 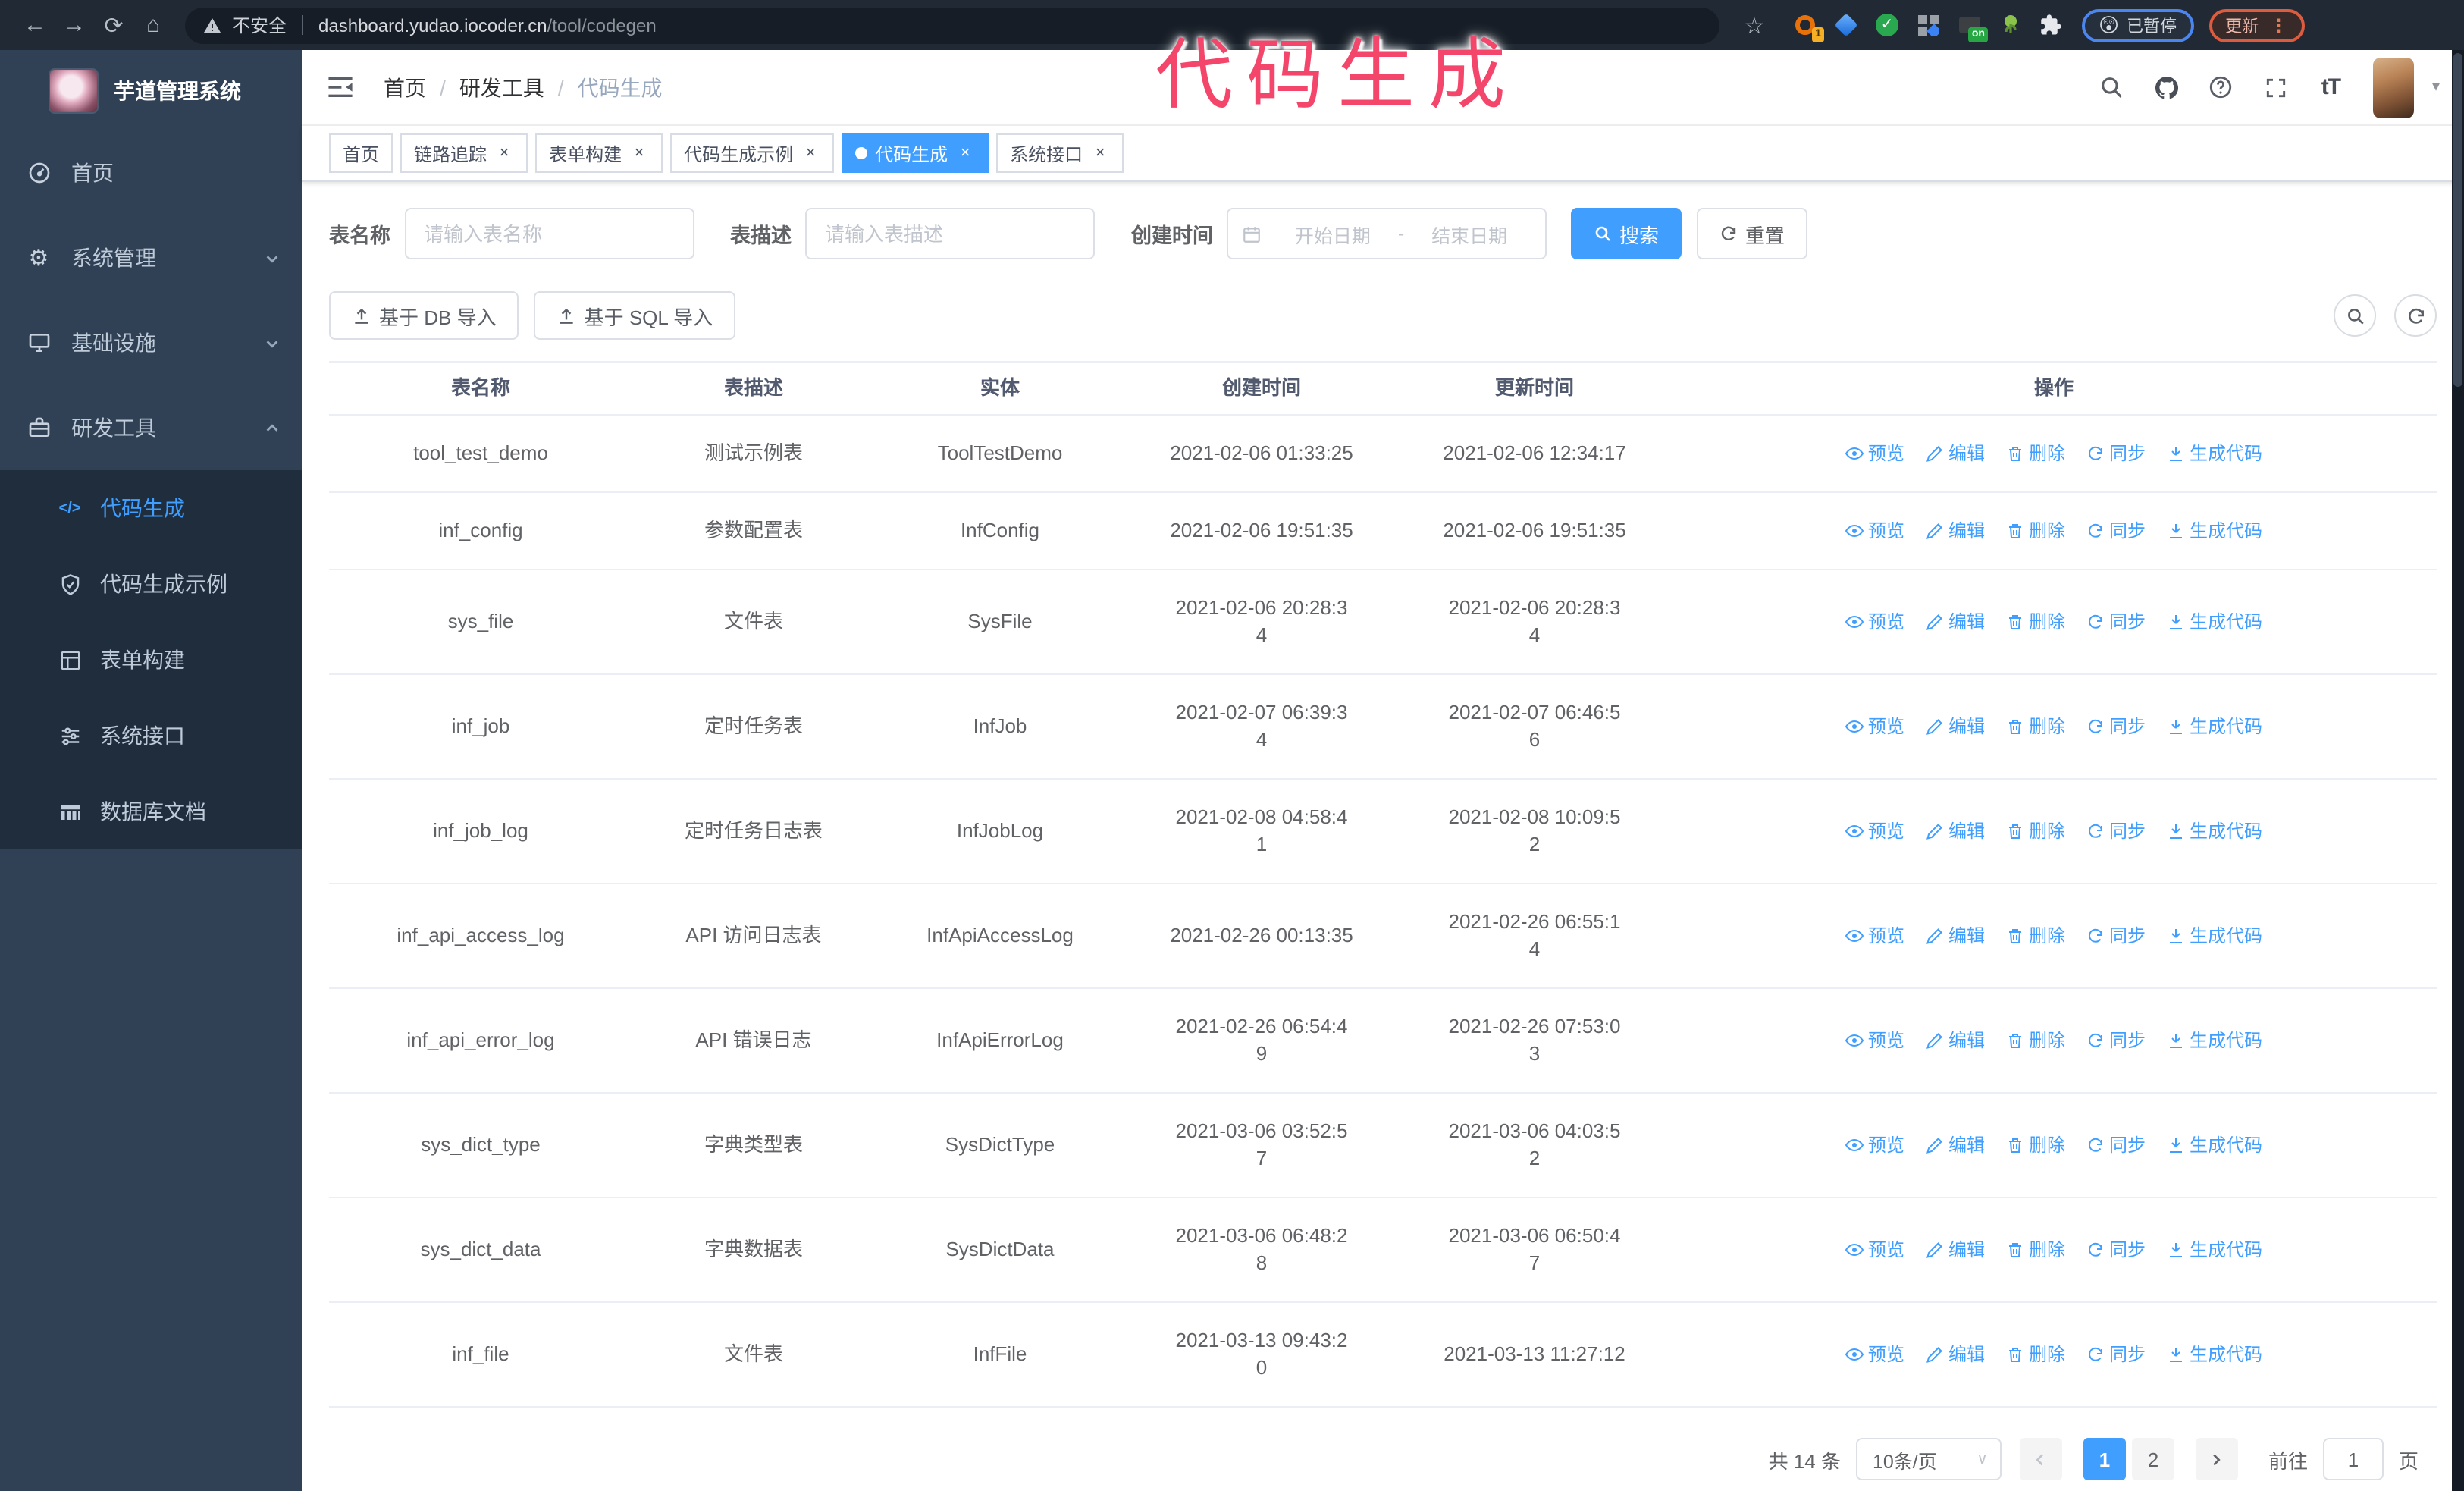 I want to click on avatar-caret-icon: ▾, so click(x=2436, y=87).